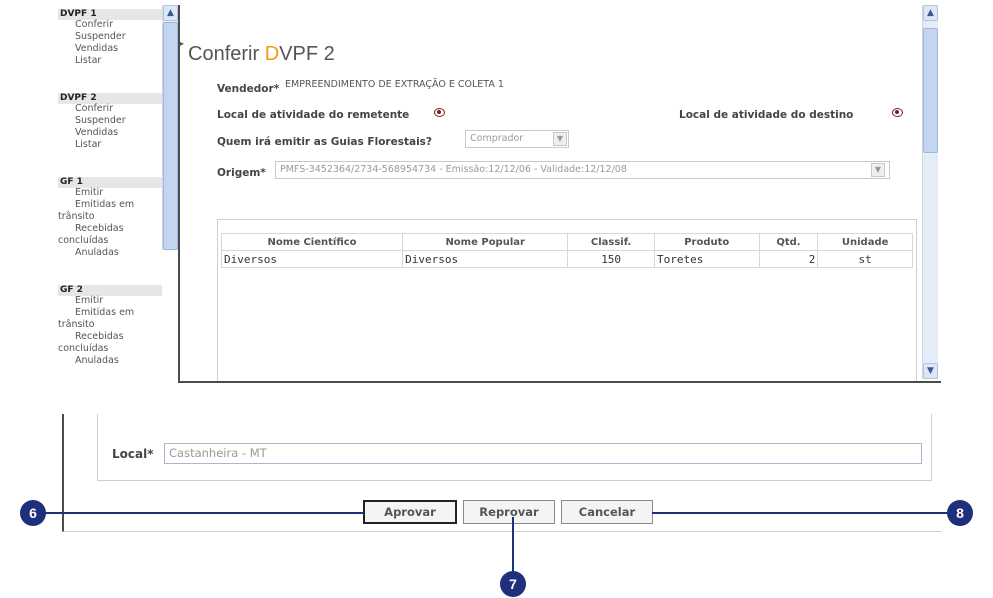 Image resolution: width=993 pixels, height=598 pixels. What do you see at coordinates (706, 259) in the screenshot?
I see `cell-produto: Toretes` at bounding box center [706, 259].